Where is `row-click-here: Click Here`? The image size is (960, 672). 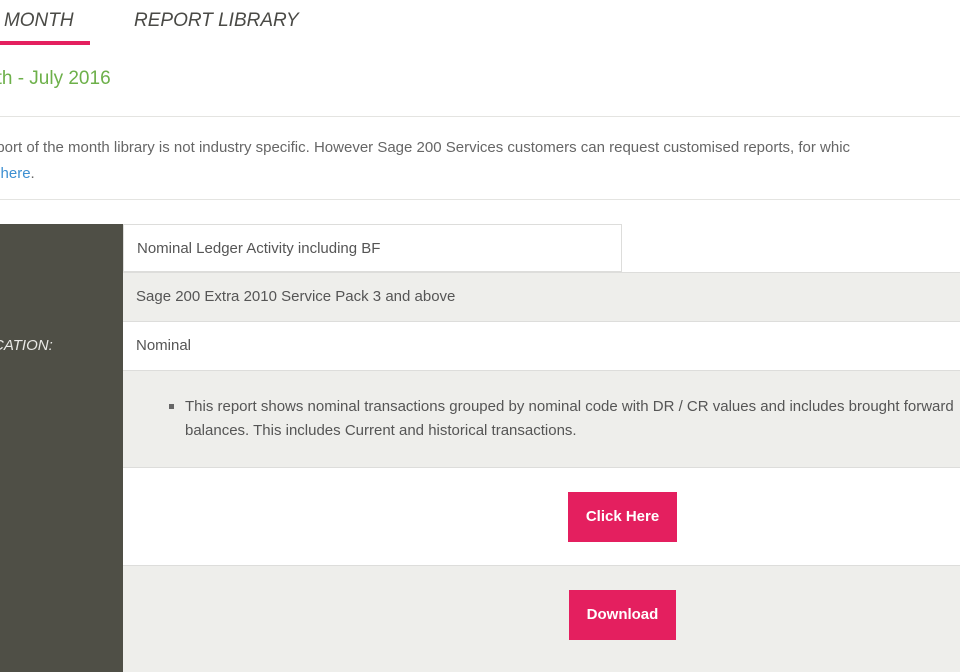
row-click-here: Click Here is located at coordinates (541, 517).